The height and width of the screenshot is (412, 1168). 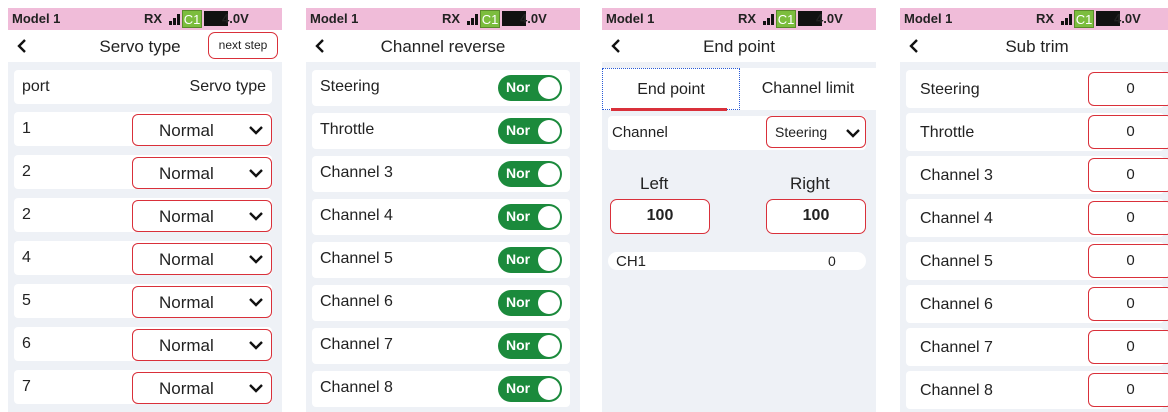 I want to click on title-bar: Sub trim, so click(x=1034, y=46).